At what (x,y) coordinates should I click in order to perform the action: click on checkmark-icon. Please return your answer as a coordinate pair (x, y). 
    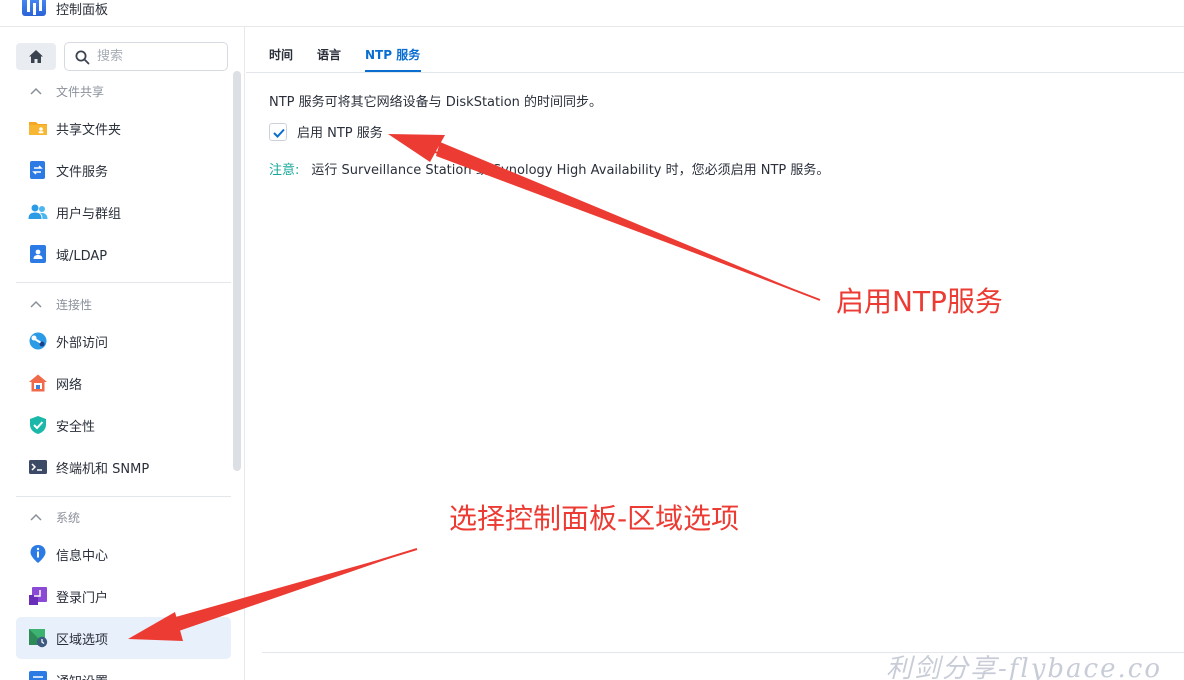
    Looking at the image, I should click on (279, 133).